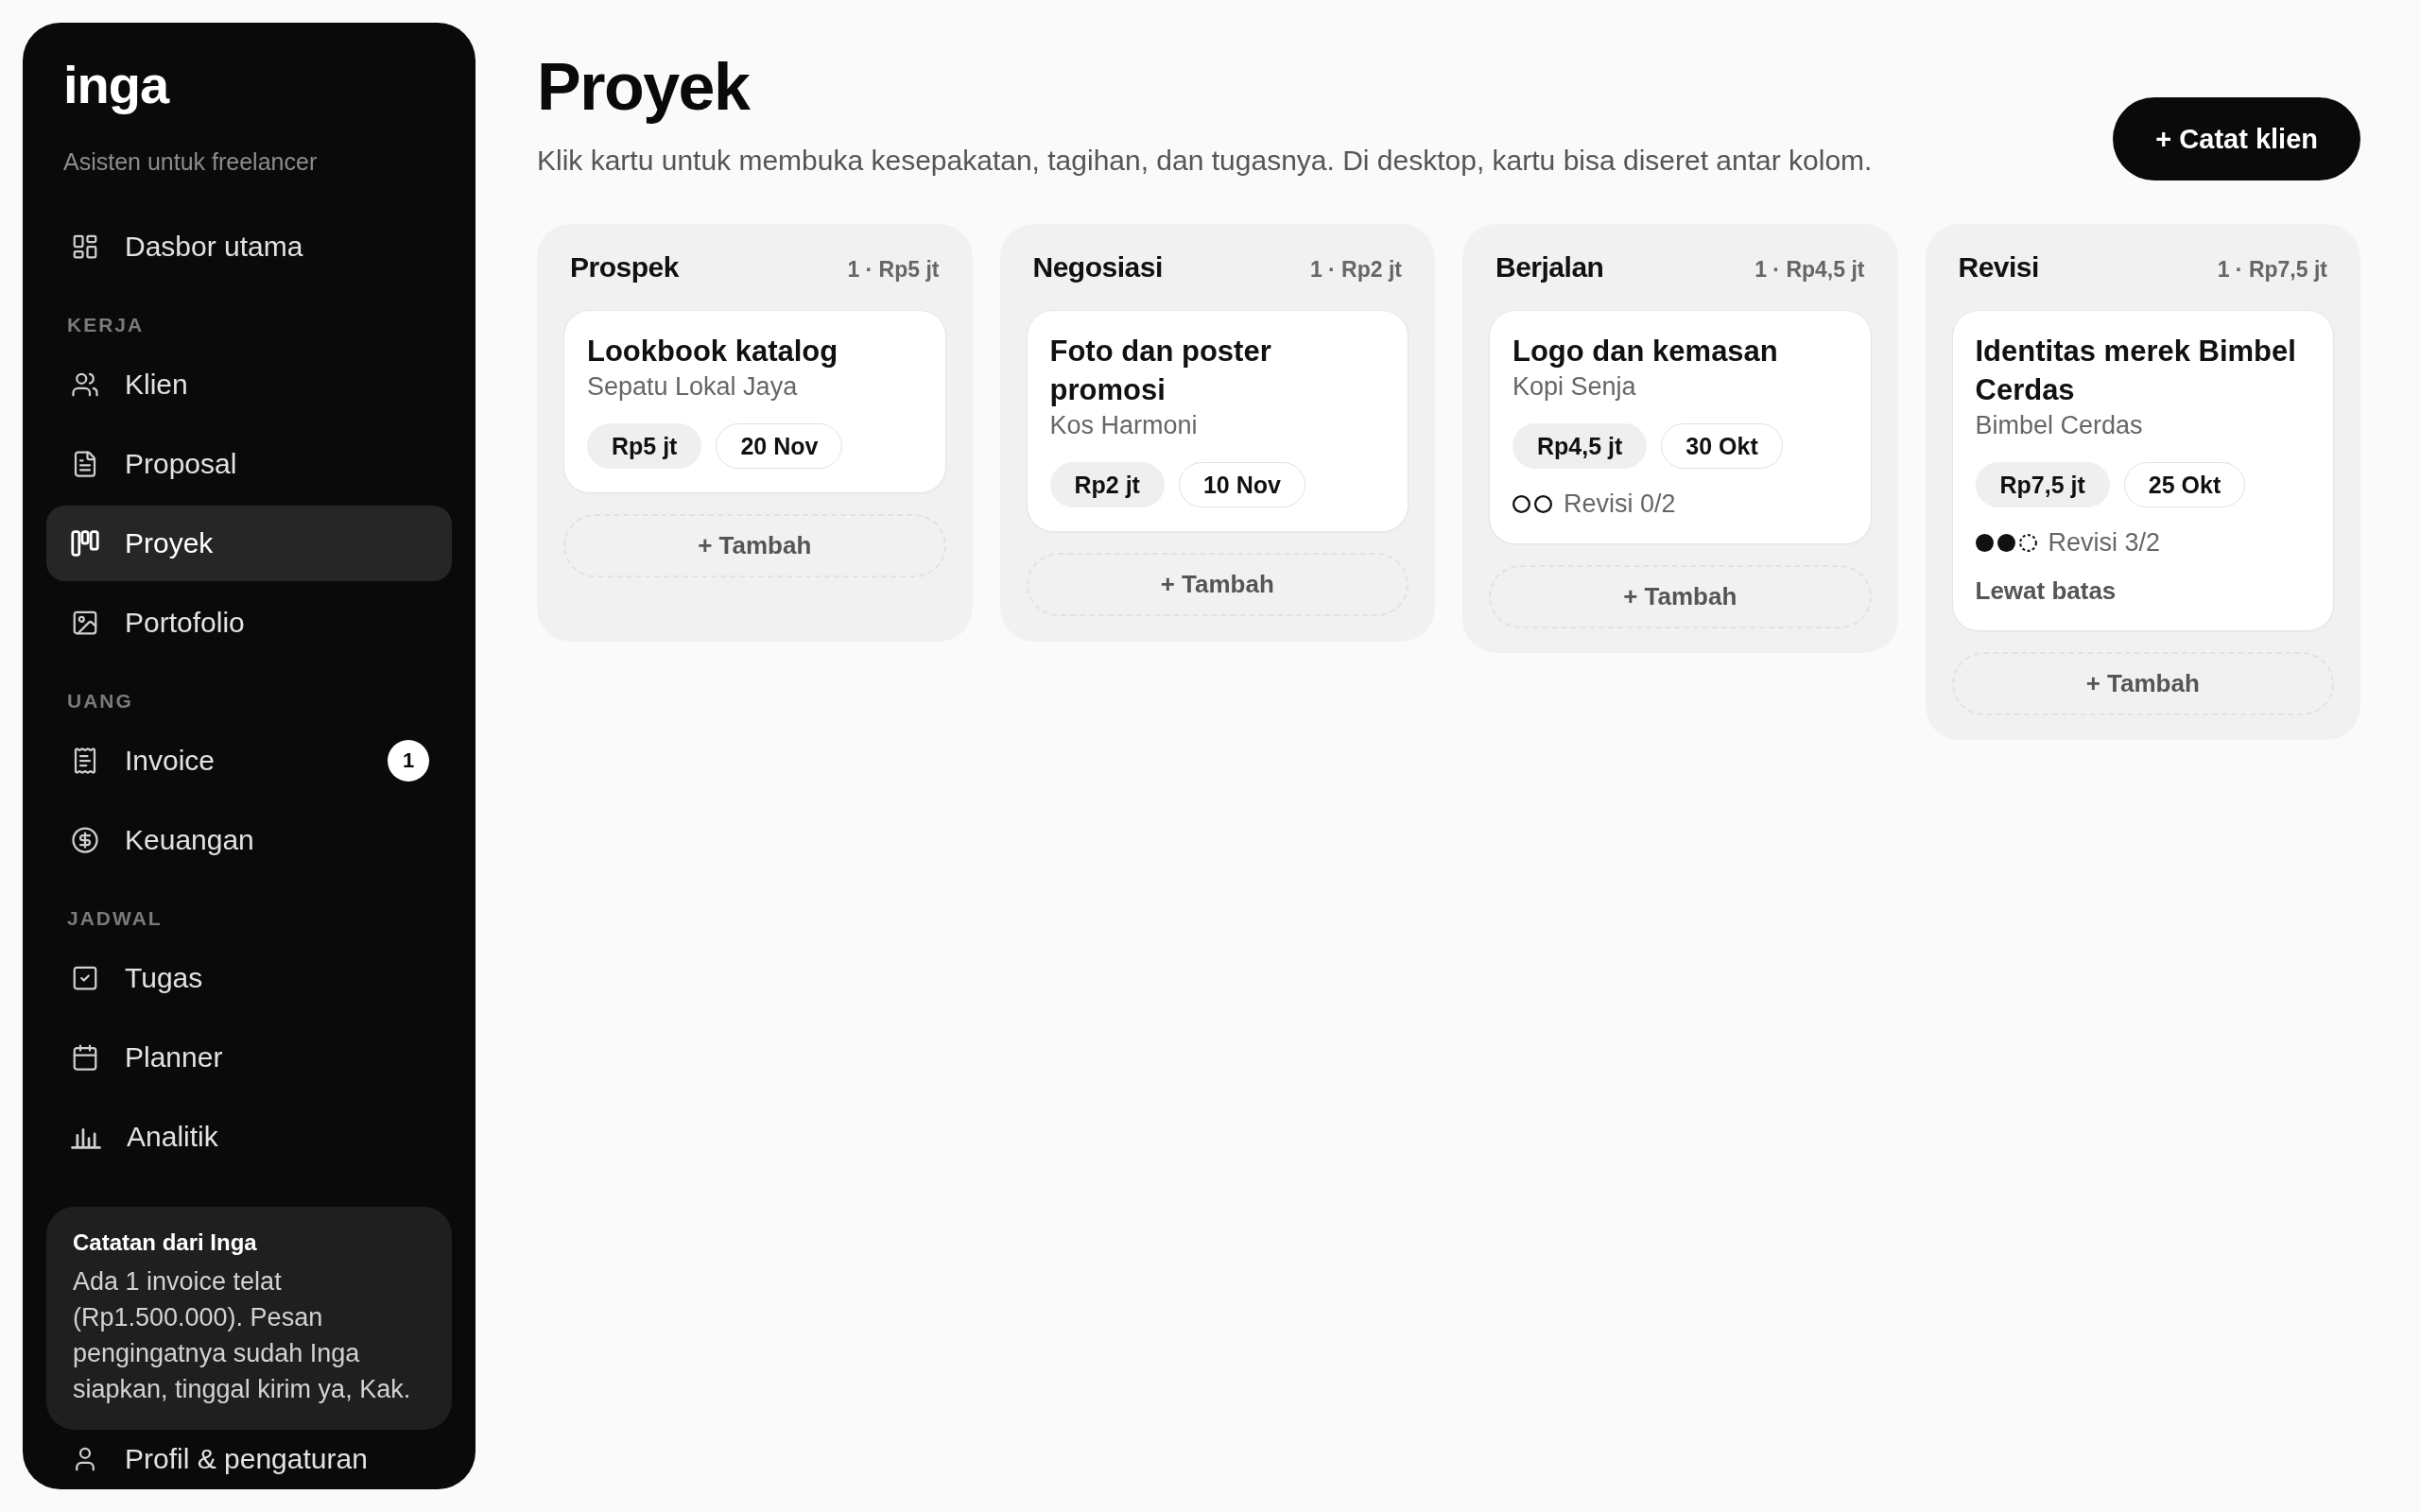 The height and width of the screenshot is (1512, 2420). What do you see at coordinates (712, 351) in the screenshot?
I see `card-title: Lookbook katalog` at bounding box center [712, 351].